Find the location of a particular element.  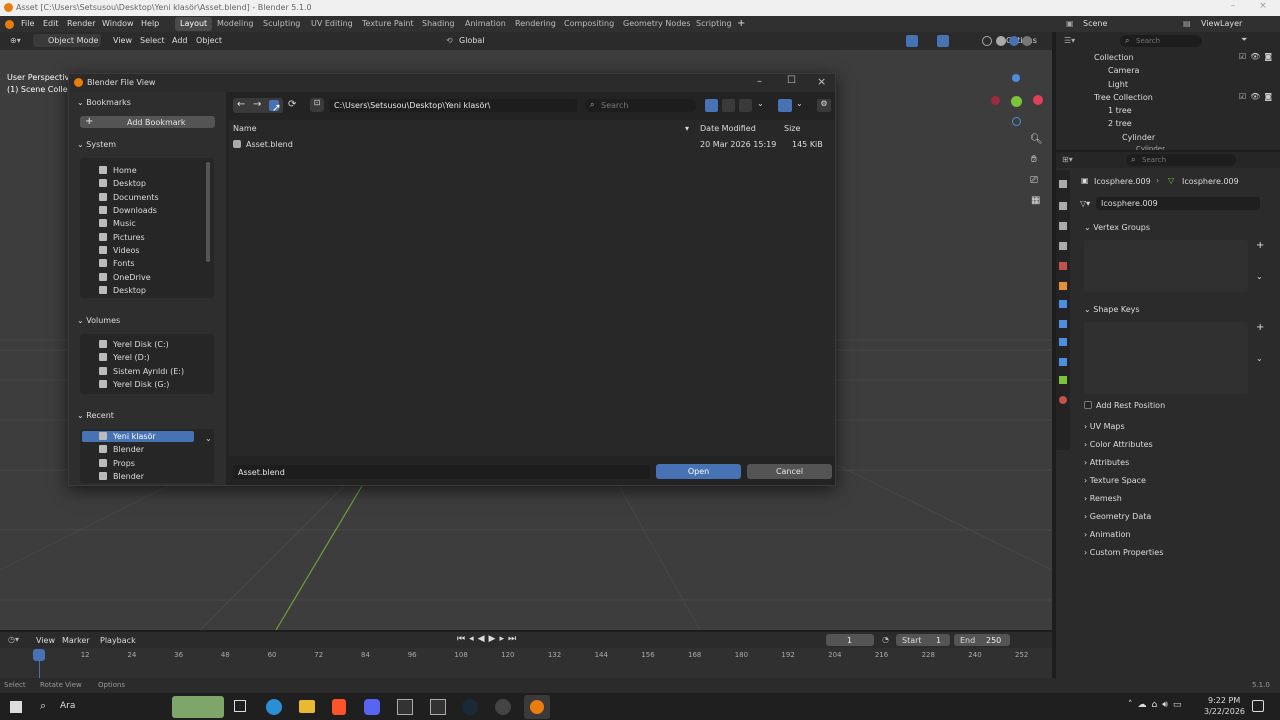

filter-toggle-icon is located at coordinates (785, 105).